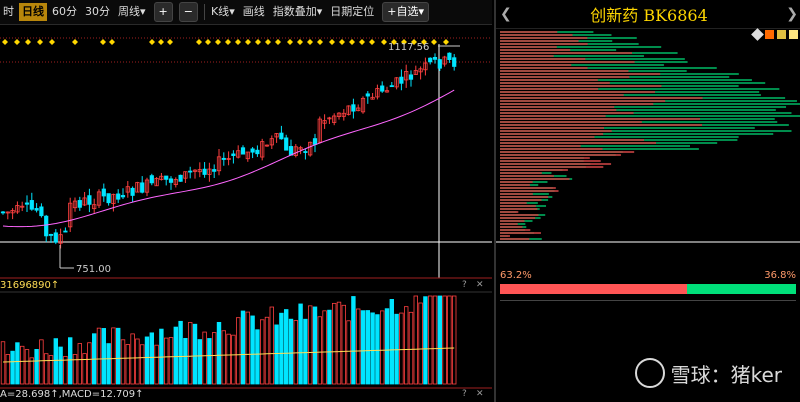 The height and width of the screenshot is (402, 800). Describe the element at coordinates (648, 300) in the screenshot. I see `divider` at that location.